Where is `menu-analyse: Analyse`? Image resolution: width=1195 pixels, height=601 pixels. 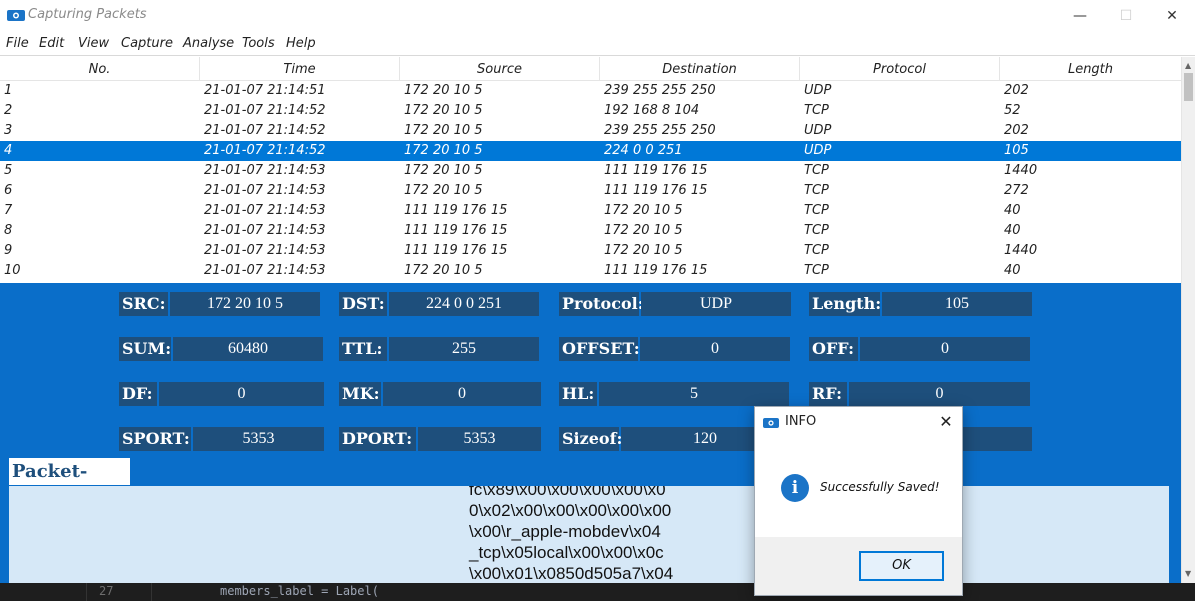 menu-analyse: Analyse is located at coordinates (208, 43).